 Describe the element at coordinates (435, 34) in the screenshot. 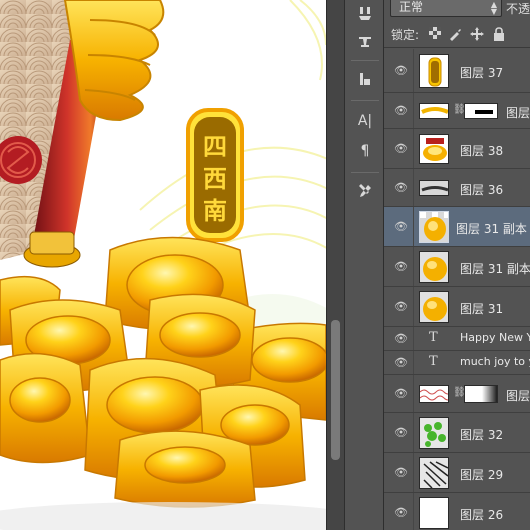

I see `lock-transparent-pixels-icon` at that location.